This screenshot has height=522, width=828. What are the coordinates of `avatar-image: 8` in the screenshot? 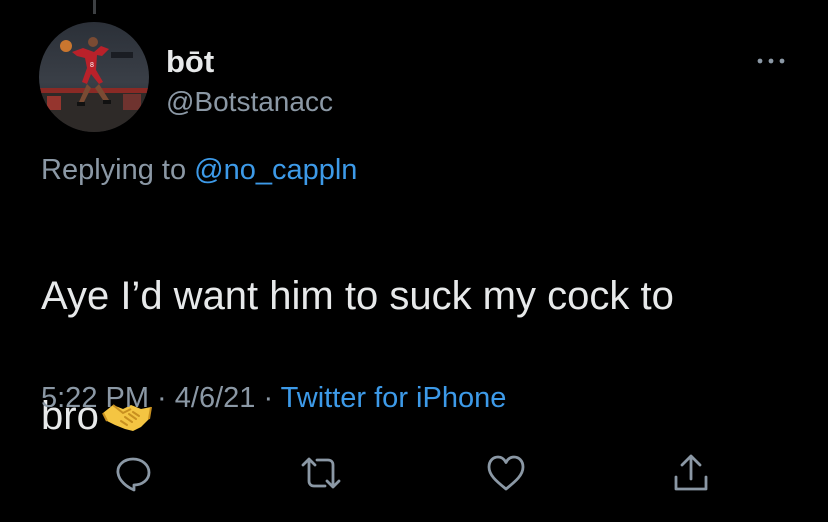 It's located at (94, 77).